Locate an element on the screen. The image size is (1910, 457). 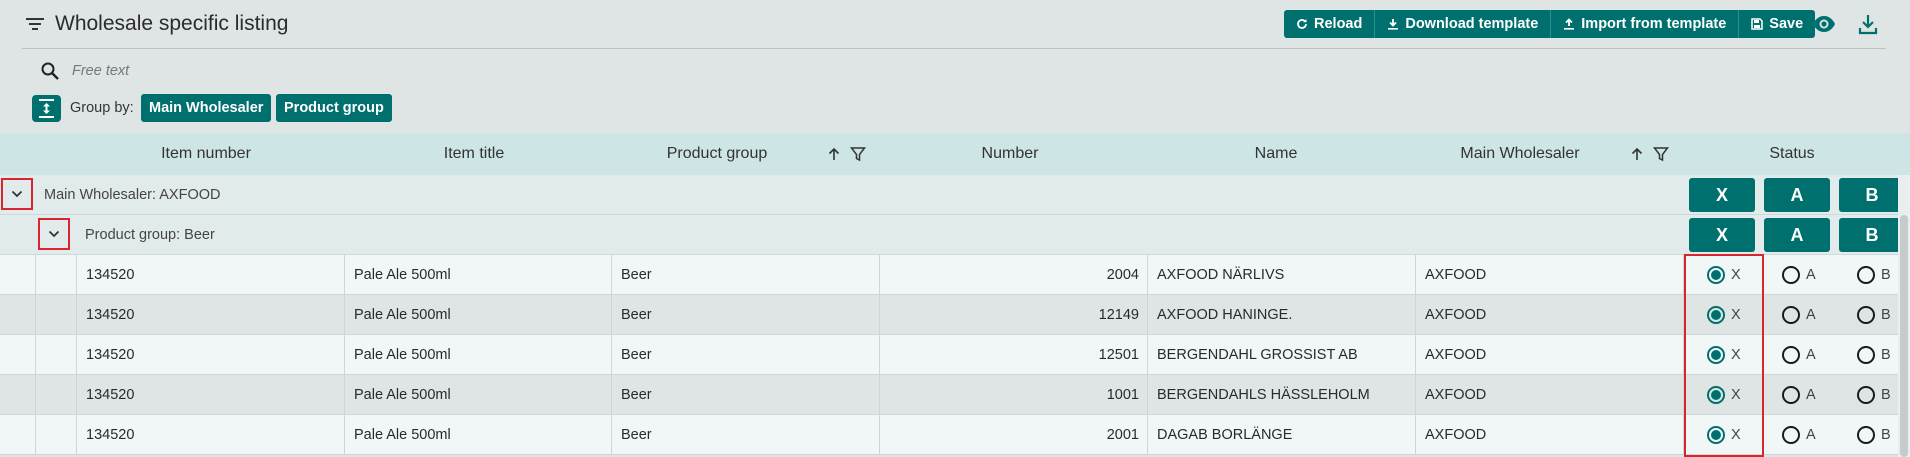
column-header-product-group: Product group is located at coordinates (717, 154).